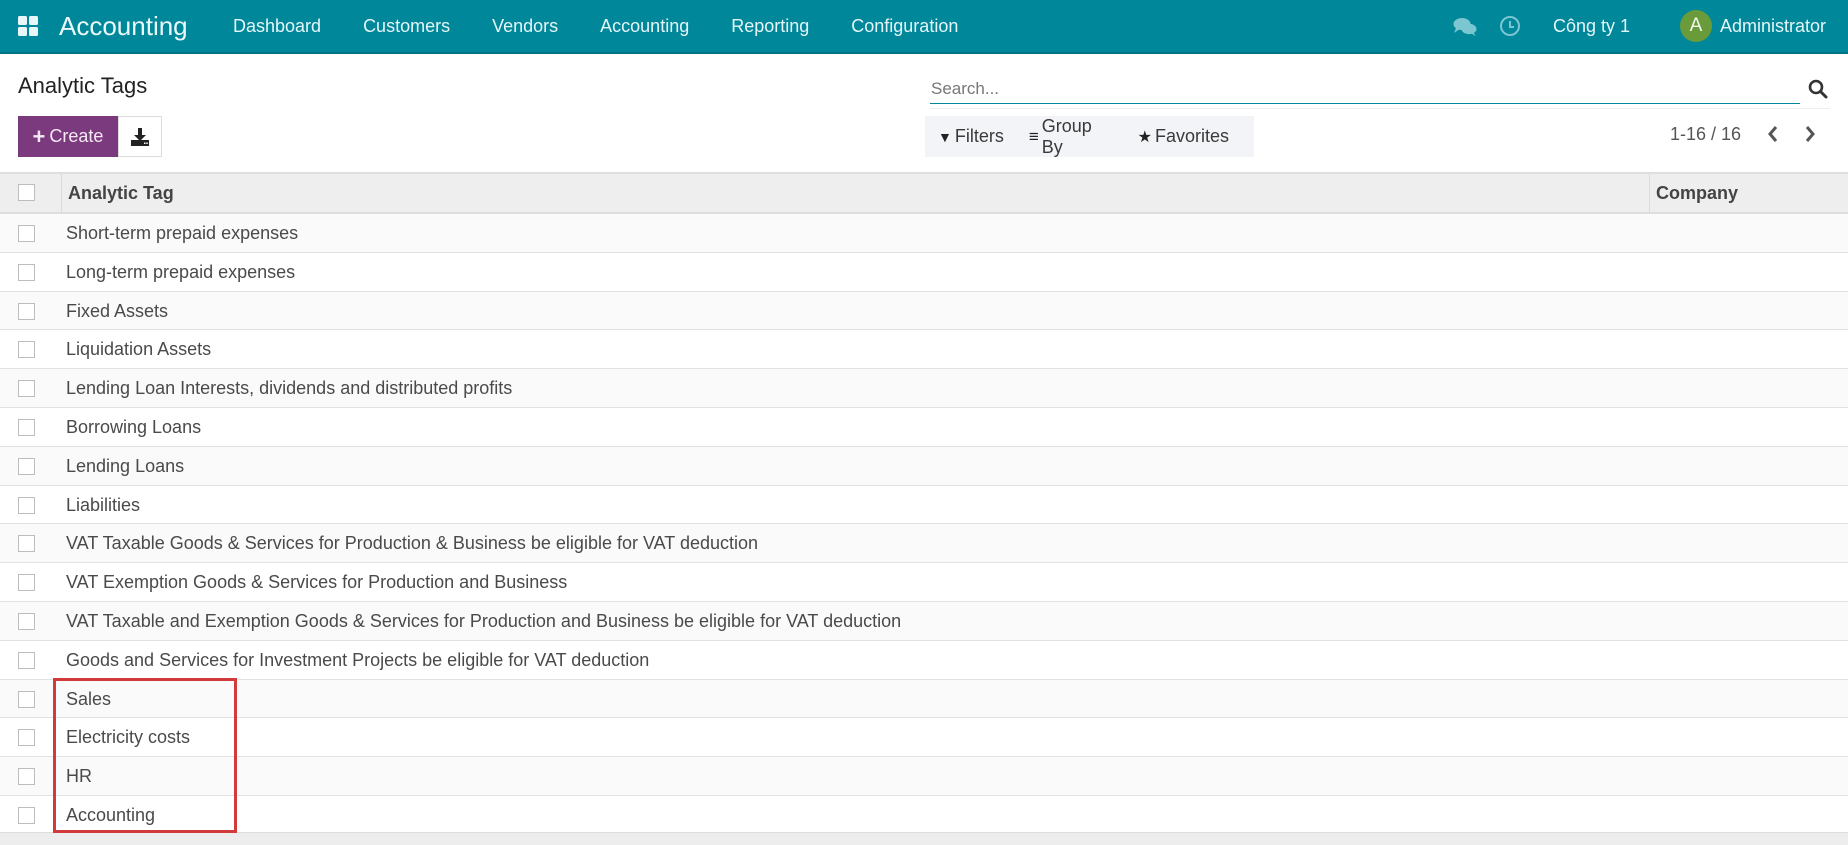  I want to click on filter-funnel-icon: ▼, so click(945, 136).